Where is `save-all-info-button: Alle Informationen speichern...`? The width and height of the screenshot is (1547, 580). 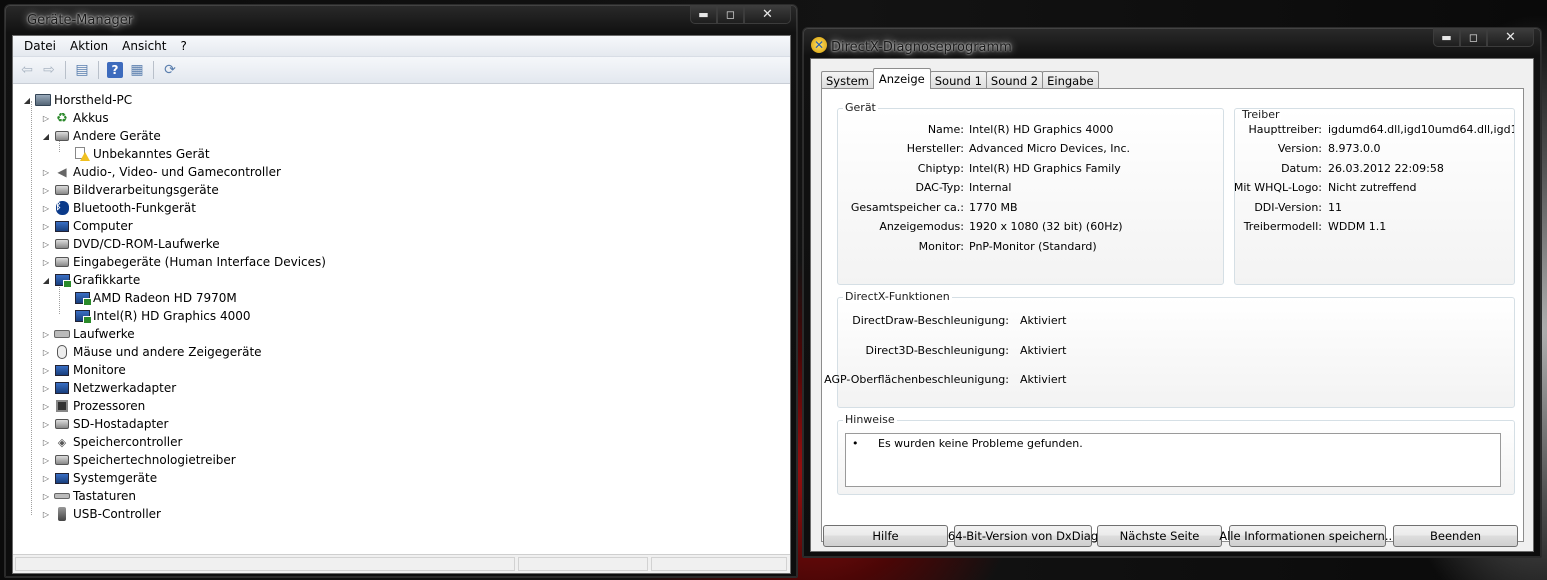
save-all-info-button: Alle Informationen speichern... is located at coordinates (1307, 536).